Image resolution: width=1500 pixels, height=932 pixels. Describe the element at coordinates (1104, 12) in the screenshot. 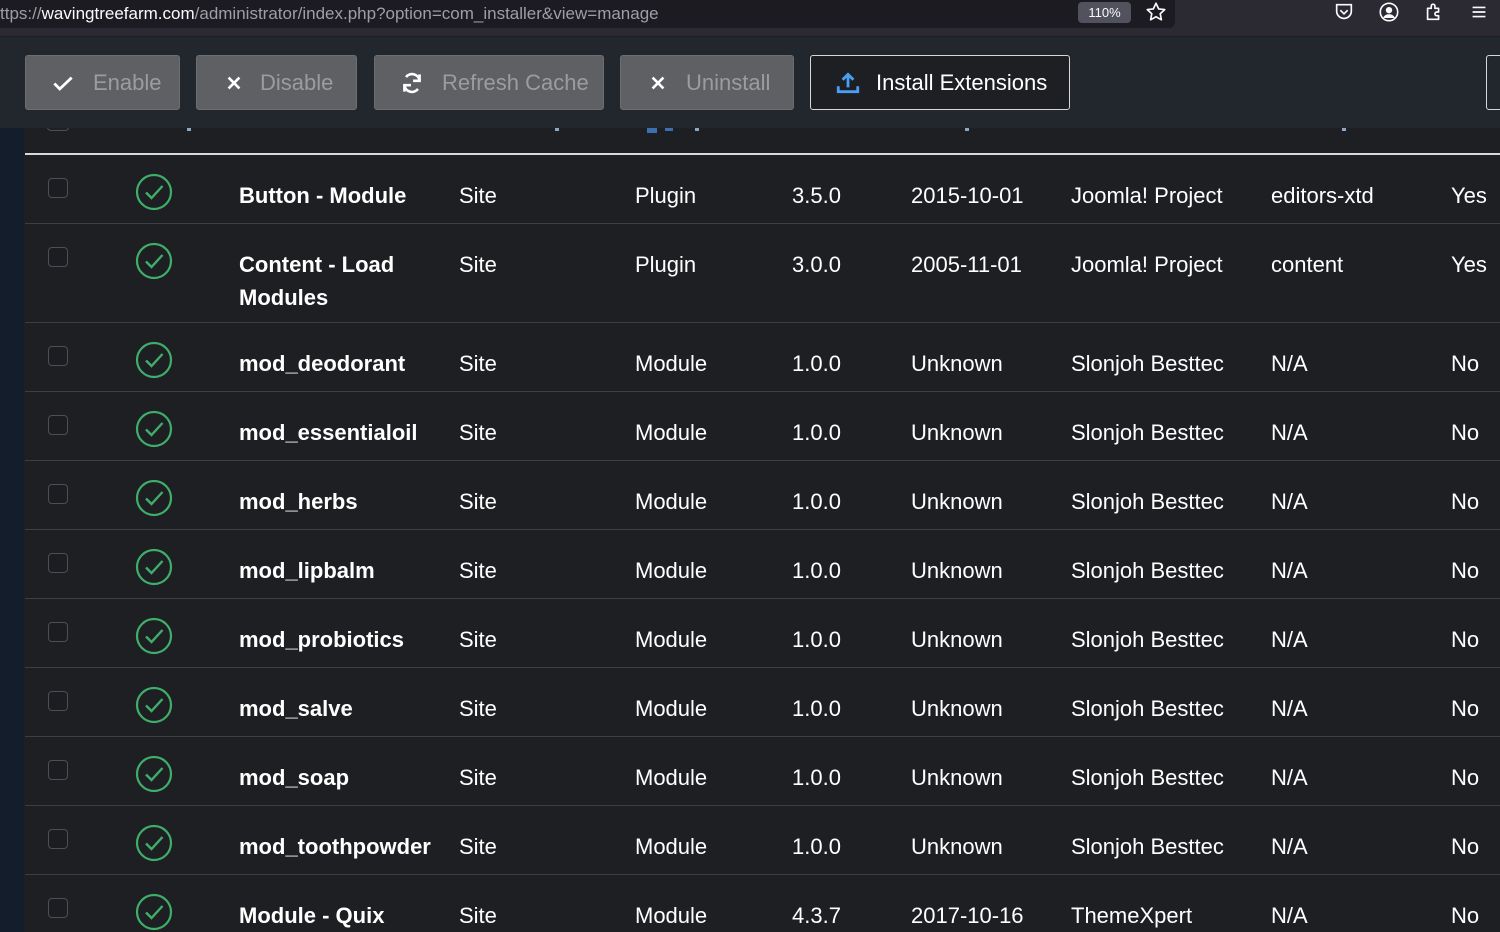

I see `zoom-level-badge: 110%` at that location.